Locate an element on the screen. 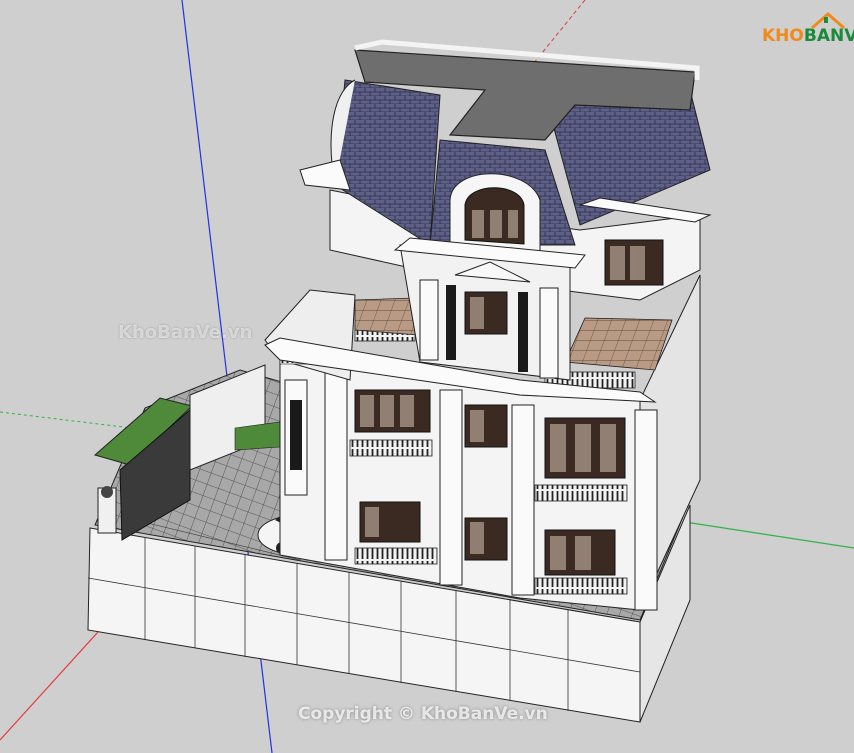 This screenshot has height=753, width=854. terrace-right is located at coordinates (618, 344).